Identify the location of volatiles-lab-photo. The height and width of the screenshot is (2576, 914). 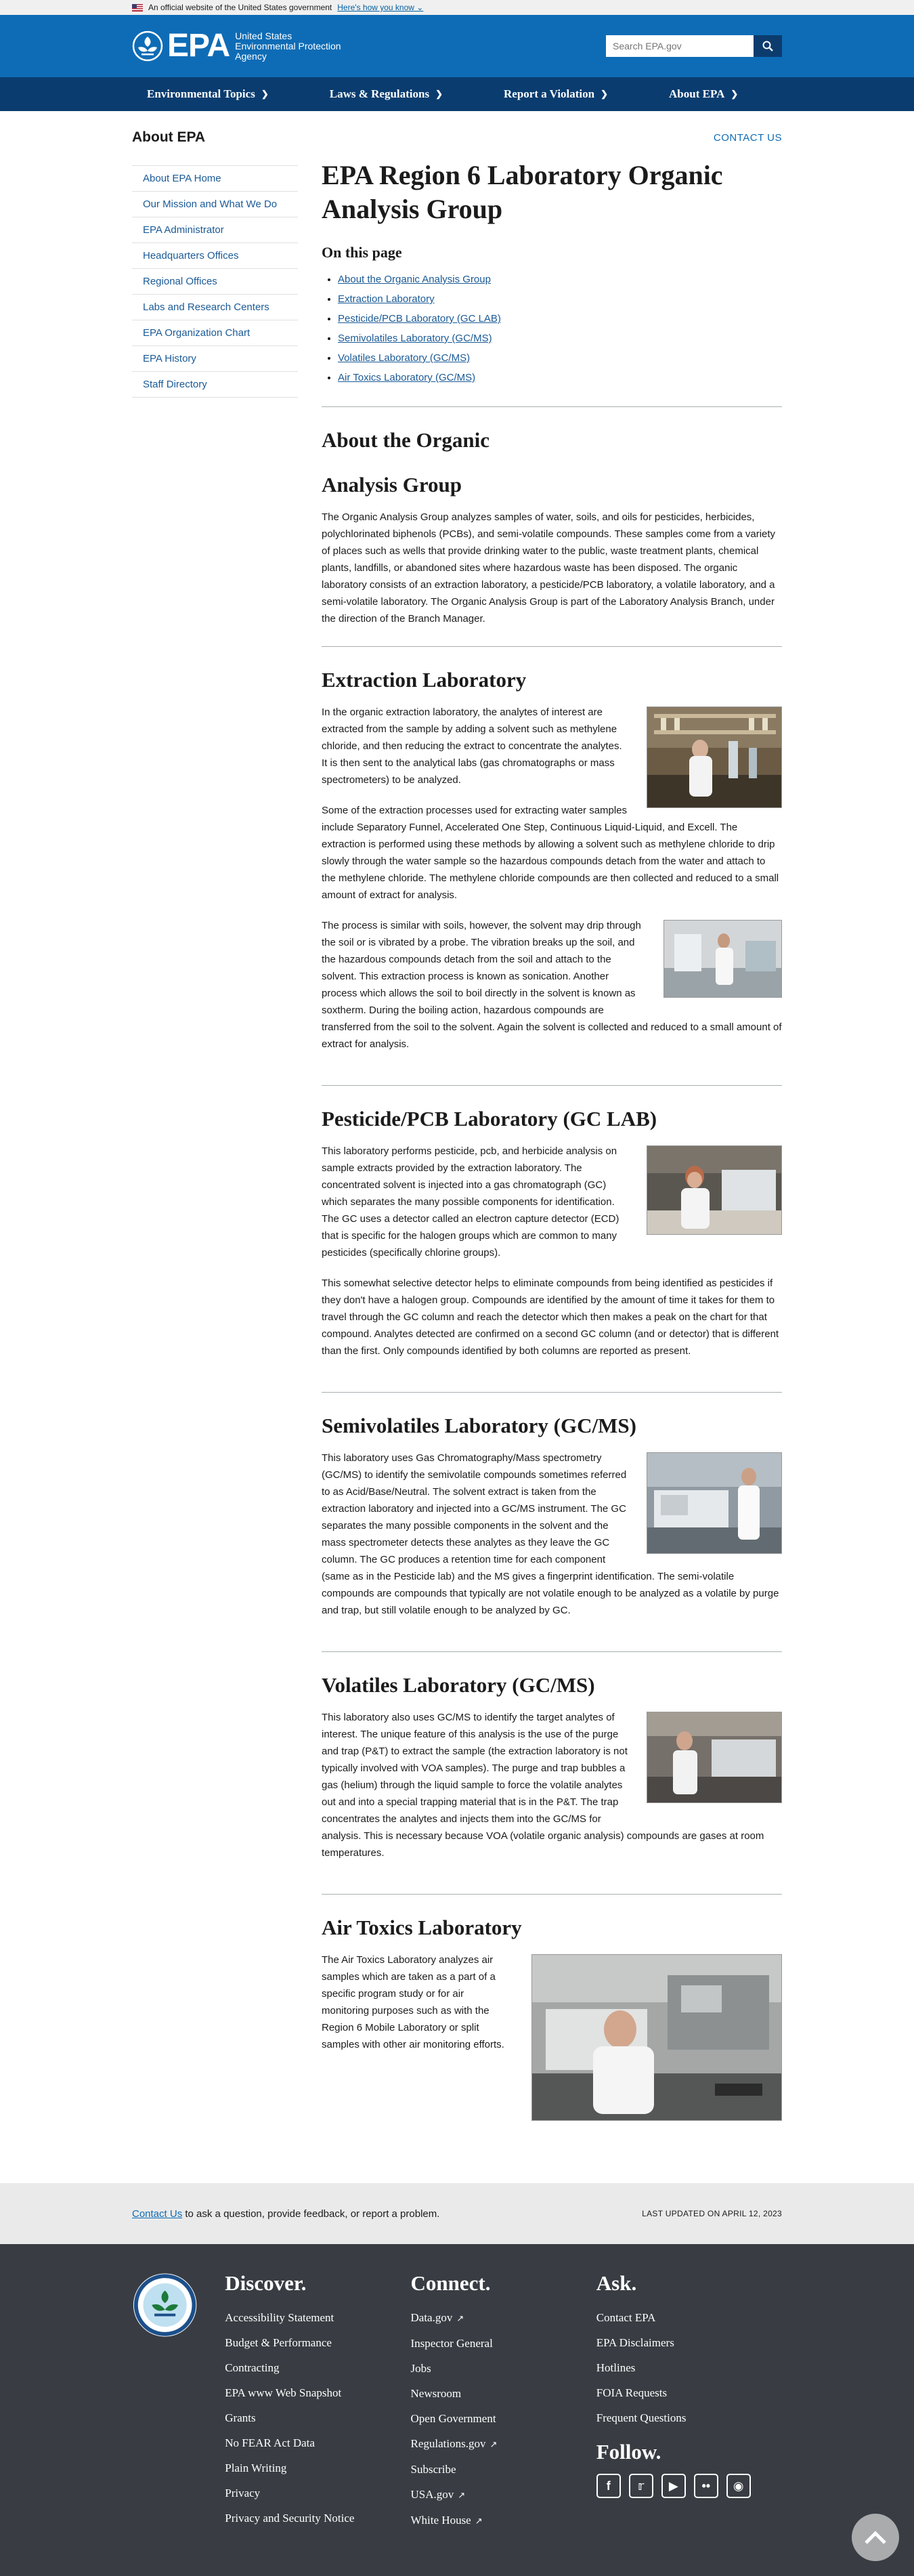
(714, 1757).